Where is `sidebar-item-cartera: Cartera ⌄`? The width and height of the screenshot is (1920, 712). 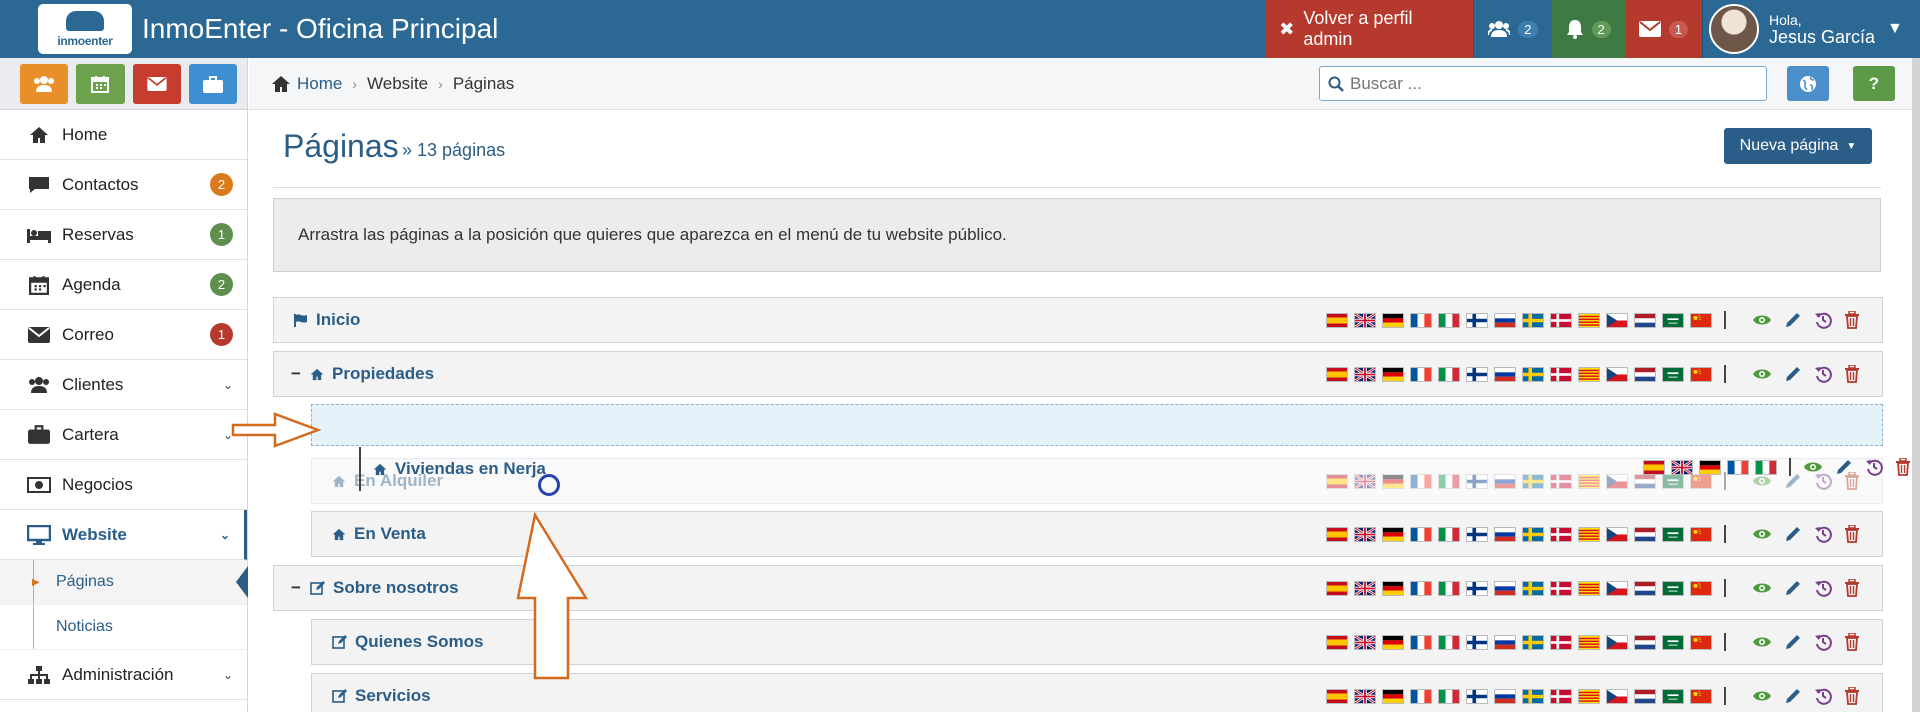 sidebar-item-cartera: Cartera ⌄ is located at coordinates (123, 435).